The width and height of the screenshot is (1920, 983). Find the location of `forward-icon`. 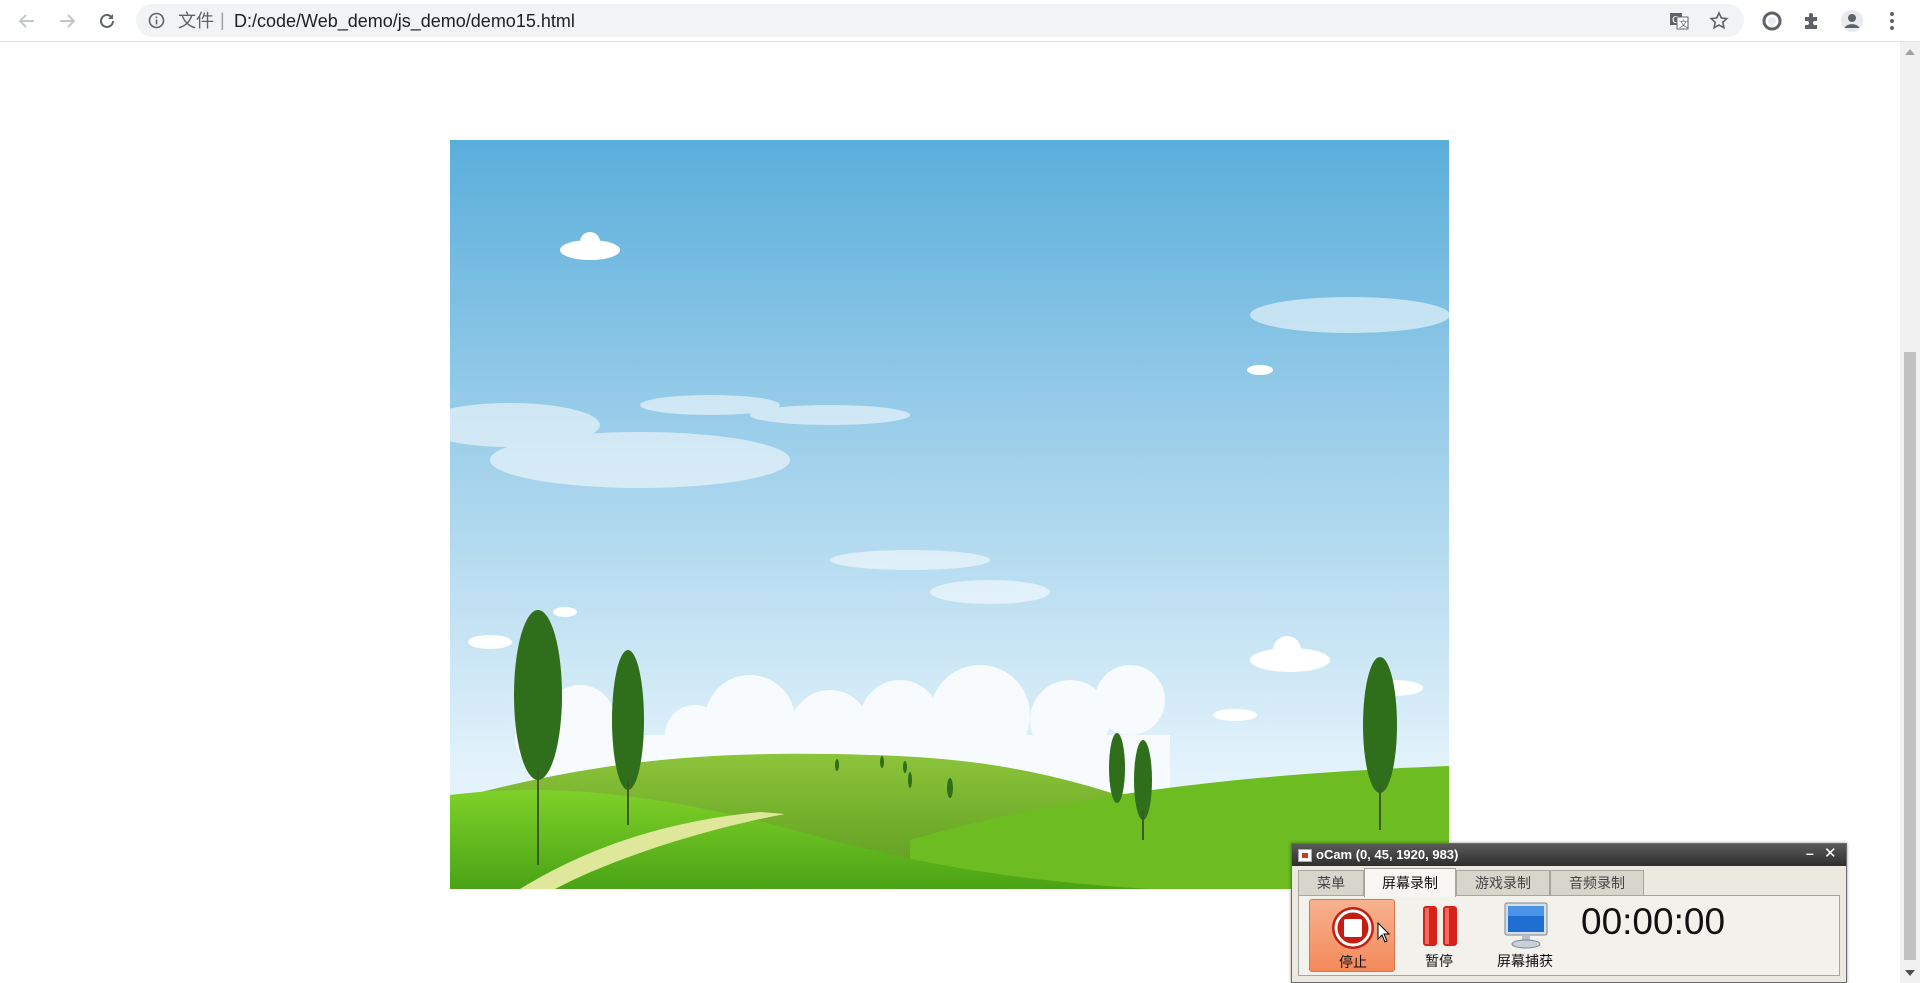

forward-icon is located at coordinates (67, 21).